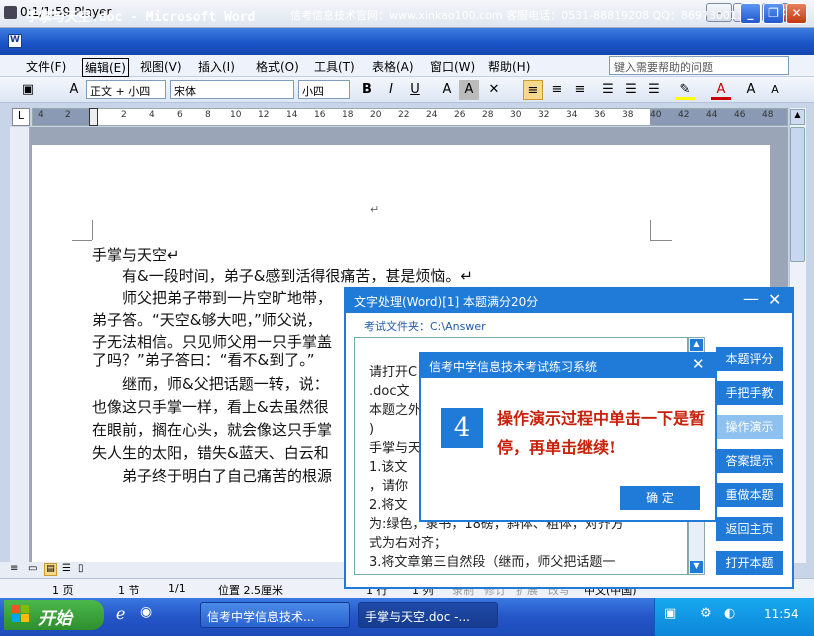 The width and height of the screenshot is (814, 636). Describe the element at coordinates (146, 612) in the screenshot. I see `quicklaunch-icon: ◉` at that location.